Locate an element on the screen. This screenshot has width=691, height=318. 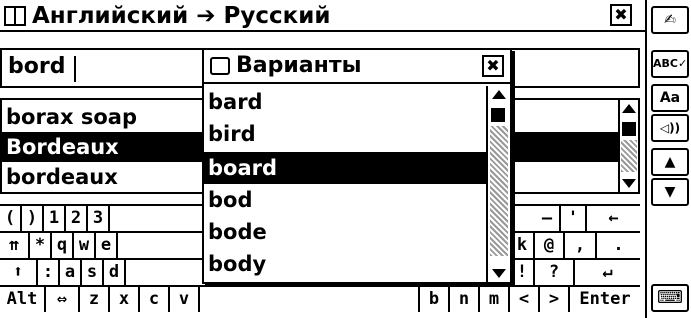
search-input-value: bord is located at coordinates (37, 66).